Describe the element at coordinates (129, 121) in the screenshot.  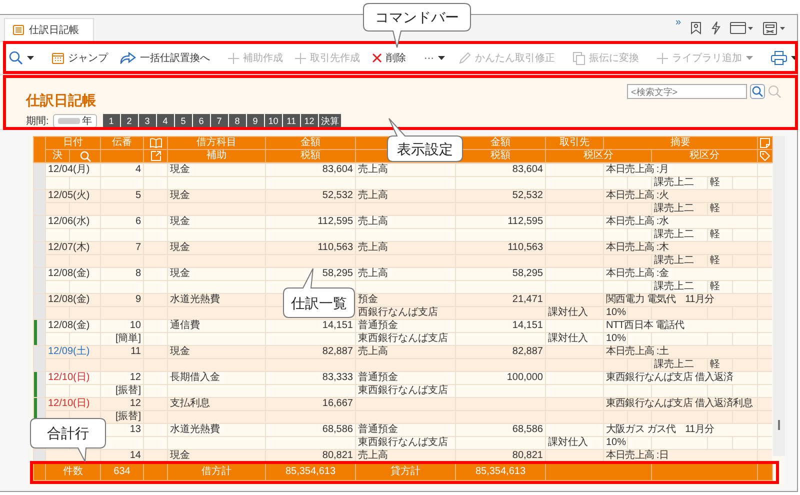
I see `month-button: 2` at that location.